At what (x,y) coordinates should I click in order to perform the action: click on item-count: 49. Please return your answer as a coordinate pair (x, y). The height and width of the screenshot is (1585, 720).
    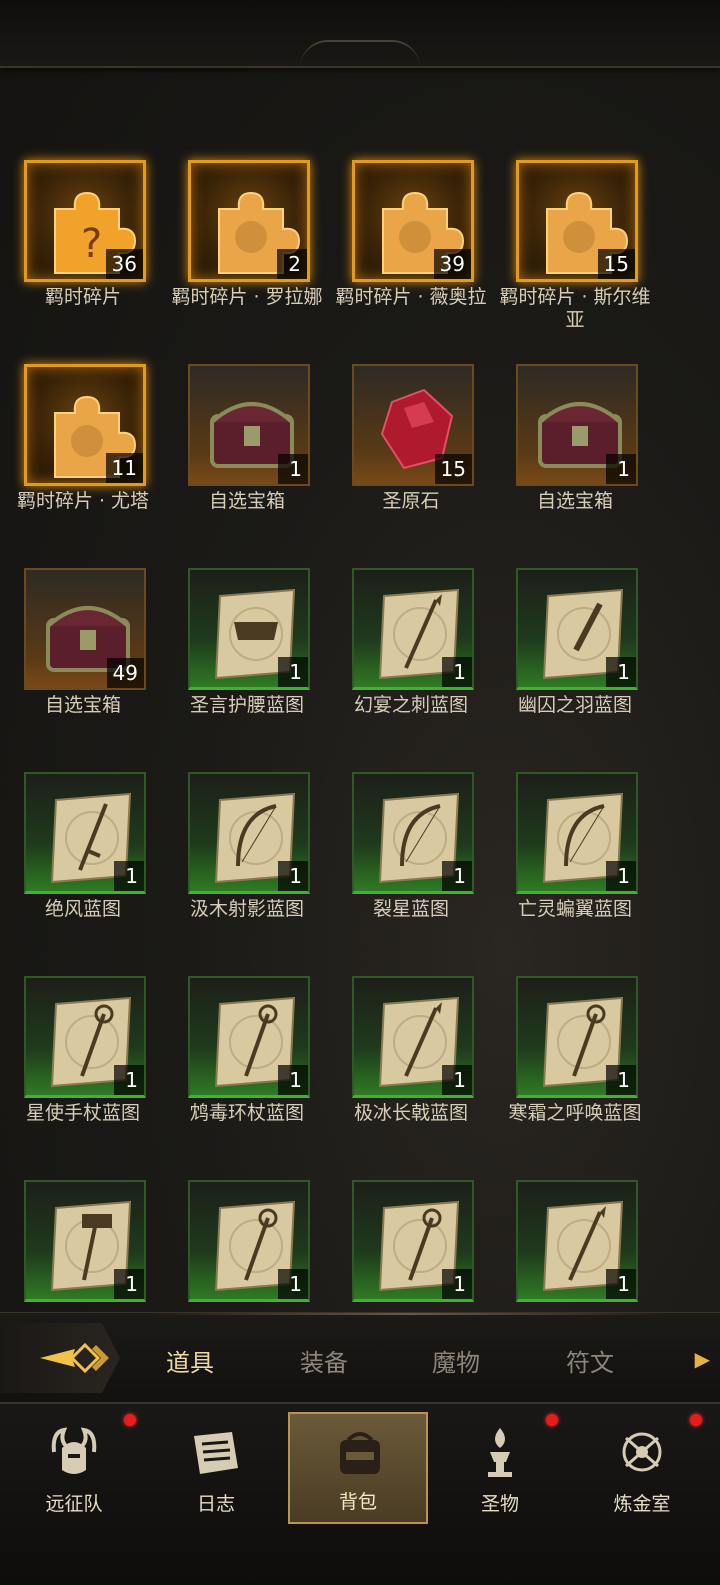
    Looking at the image, I should click on (125, 673).